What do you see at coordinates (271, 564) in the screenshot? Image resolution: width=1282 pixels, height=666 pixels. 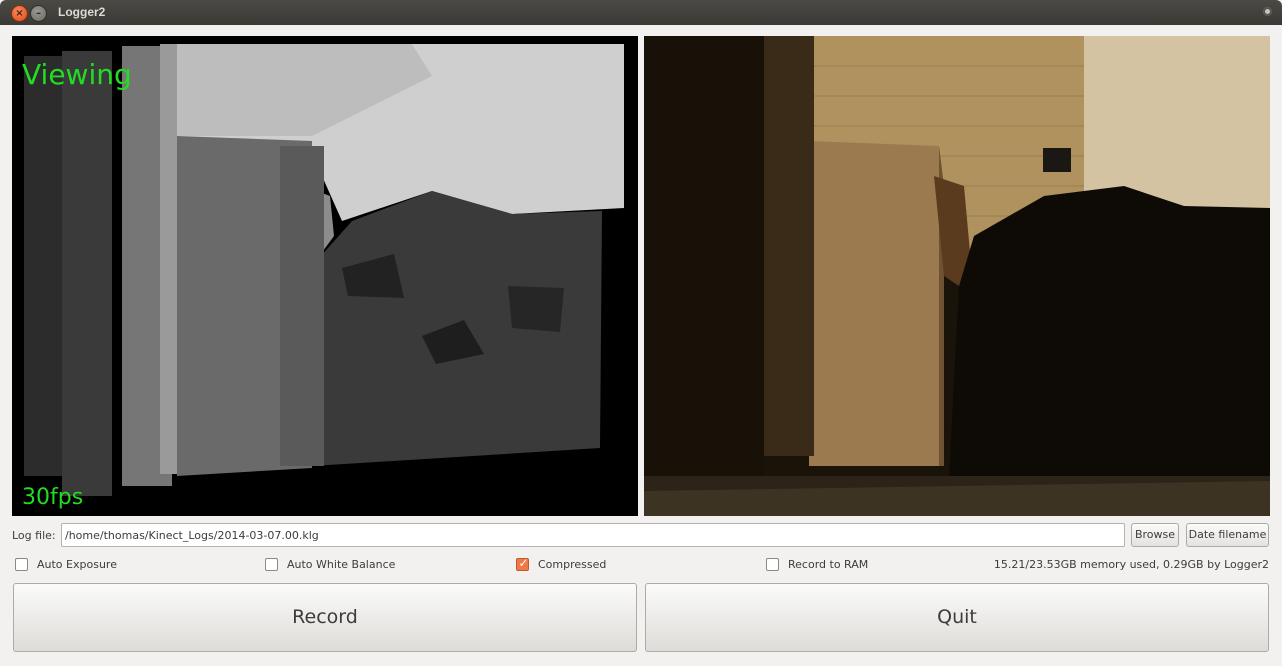 I see `auto-white-balance-checkbox` at bounding box center [271, 564].